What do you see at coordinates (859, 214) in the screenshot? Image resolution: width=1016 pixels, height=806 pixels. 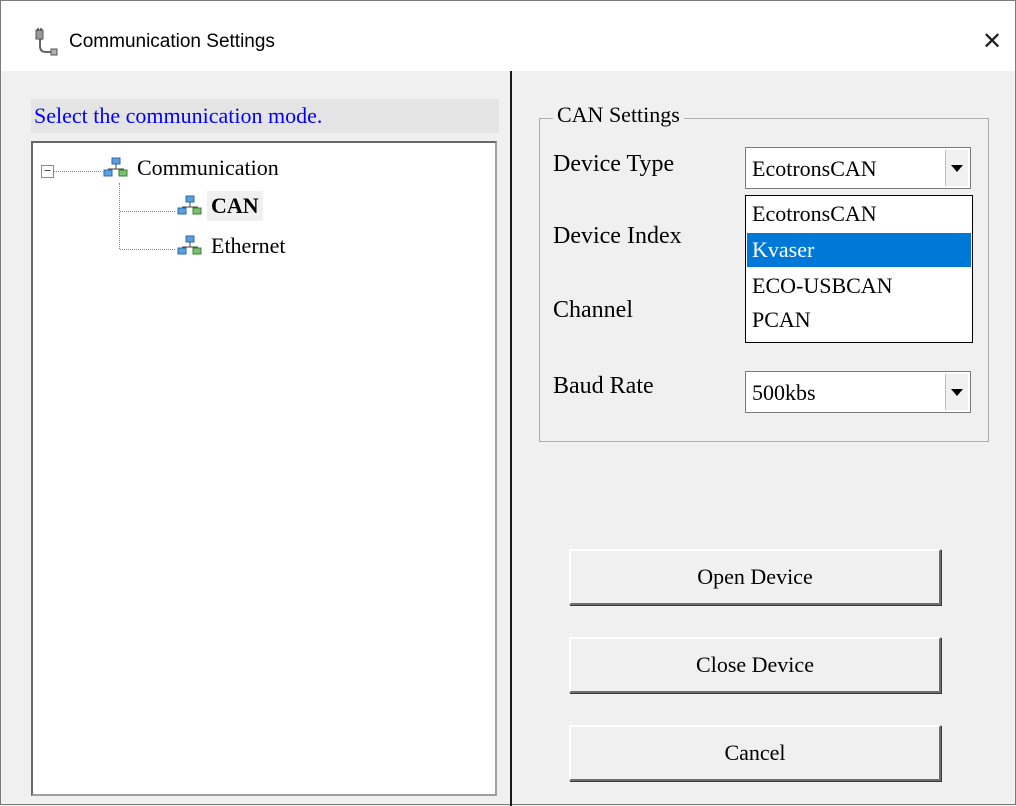 I see `dropdown-option-ecotronscan: EcotronsCAN` at bounding box center [859, 214].